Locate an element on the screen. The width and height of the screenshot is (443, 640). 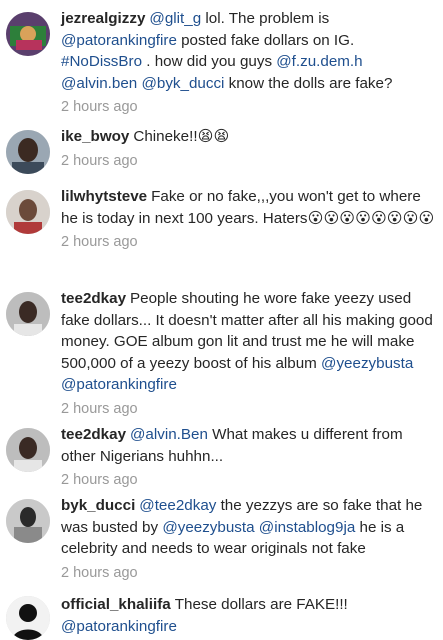
comment-body: ike_bwoy Chineke!!😫😫 2 hours ago is located at coordinates (248, 148).